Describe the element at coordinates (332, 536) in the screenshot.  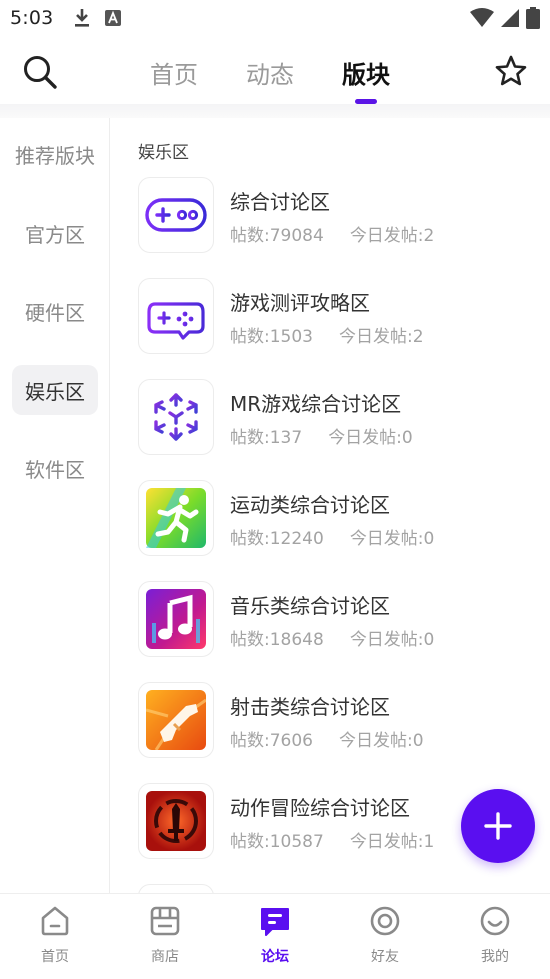
I see `forum-stats: 帖数:12240 今日发帖:0` at that location.